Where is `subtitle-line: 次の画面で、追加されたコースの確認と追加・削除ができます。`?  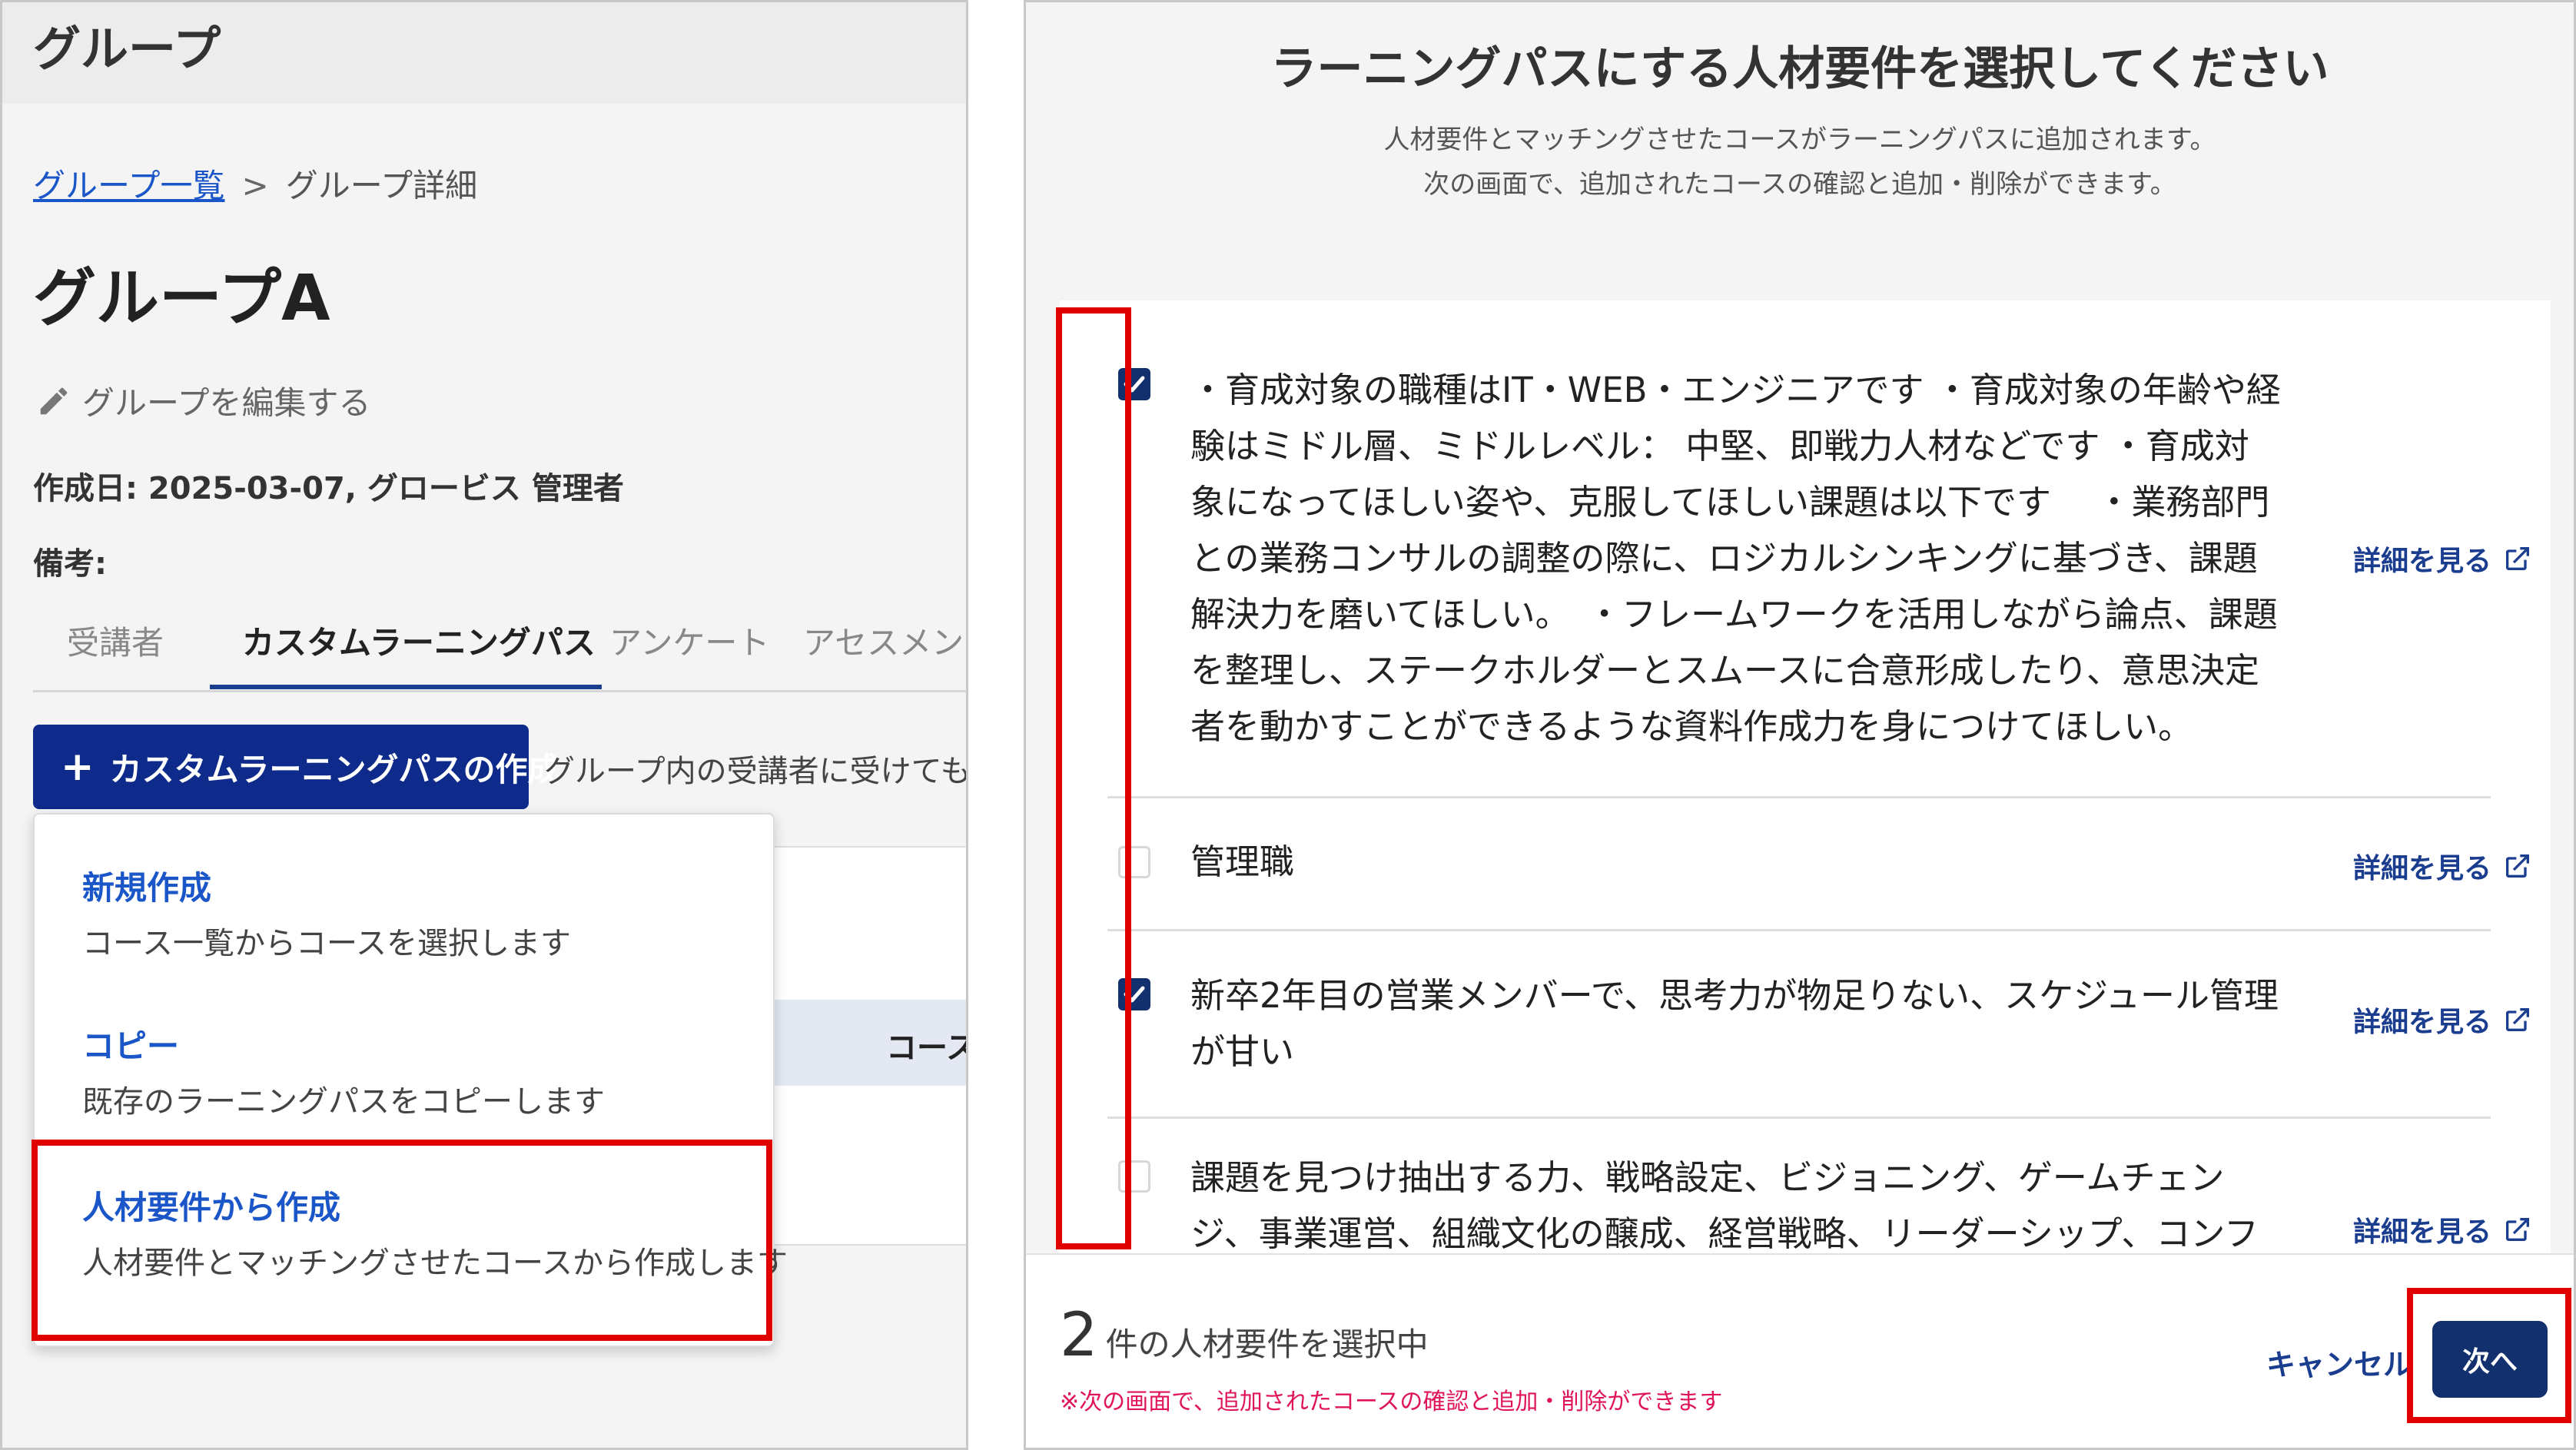
subtitle-line: 次の画面で、追加されたコースの確認と追加・削除ができます。 is located at coordinates (1799, 184).